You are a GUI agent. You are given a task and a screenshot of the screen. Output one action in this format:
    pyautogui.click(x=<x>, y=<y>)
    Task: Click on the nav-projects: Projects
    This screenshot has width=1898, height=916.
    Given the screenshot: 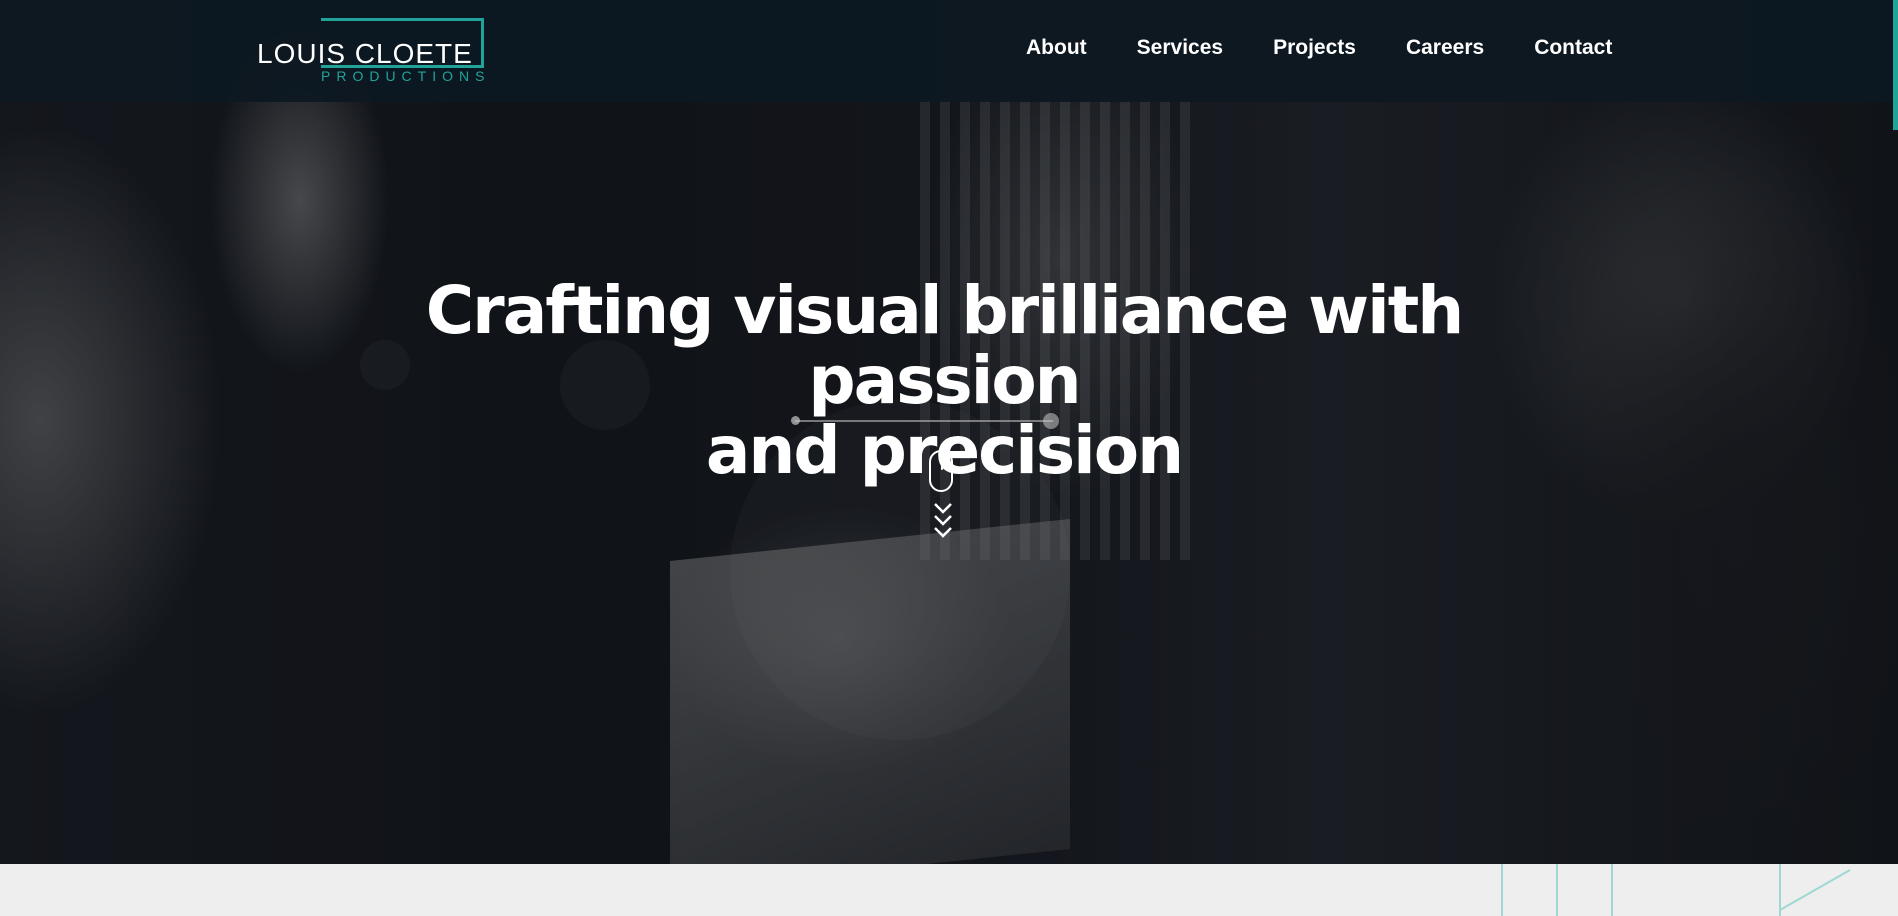 What is the action you would take?
    pyautogui.click(x=1314, y=48)
    